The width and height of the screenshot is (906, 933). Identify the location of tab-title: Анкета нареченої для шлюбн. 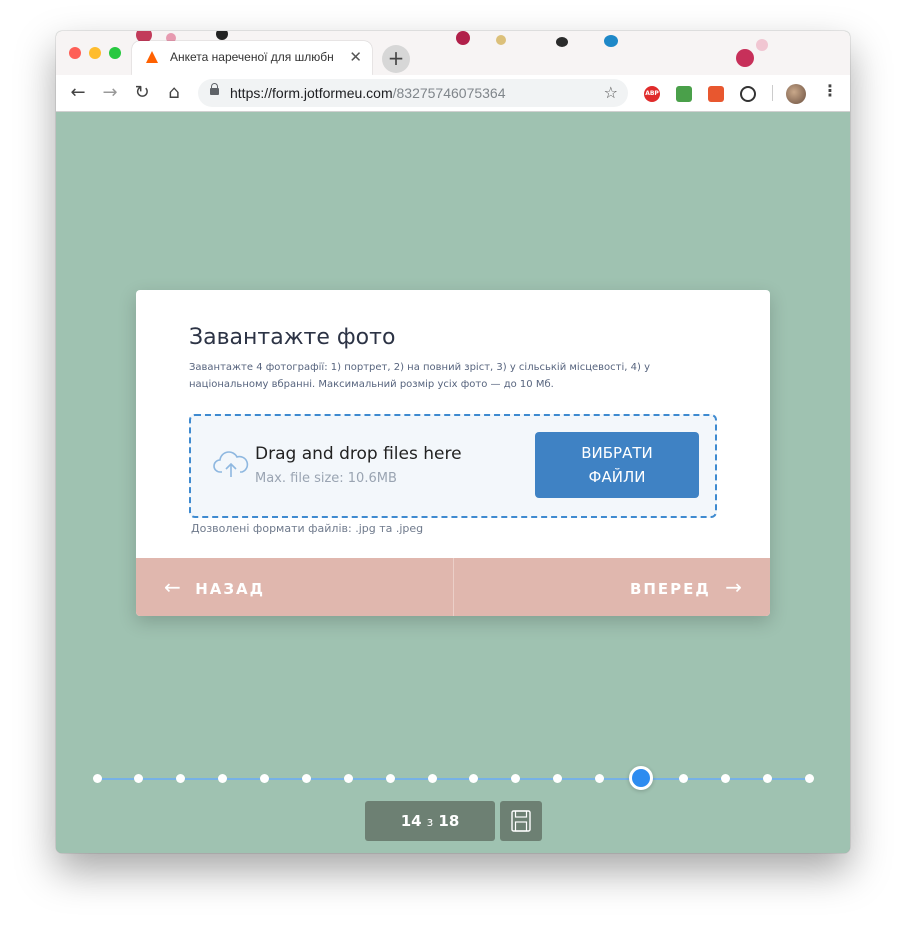
(252, 57).